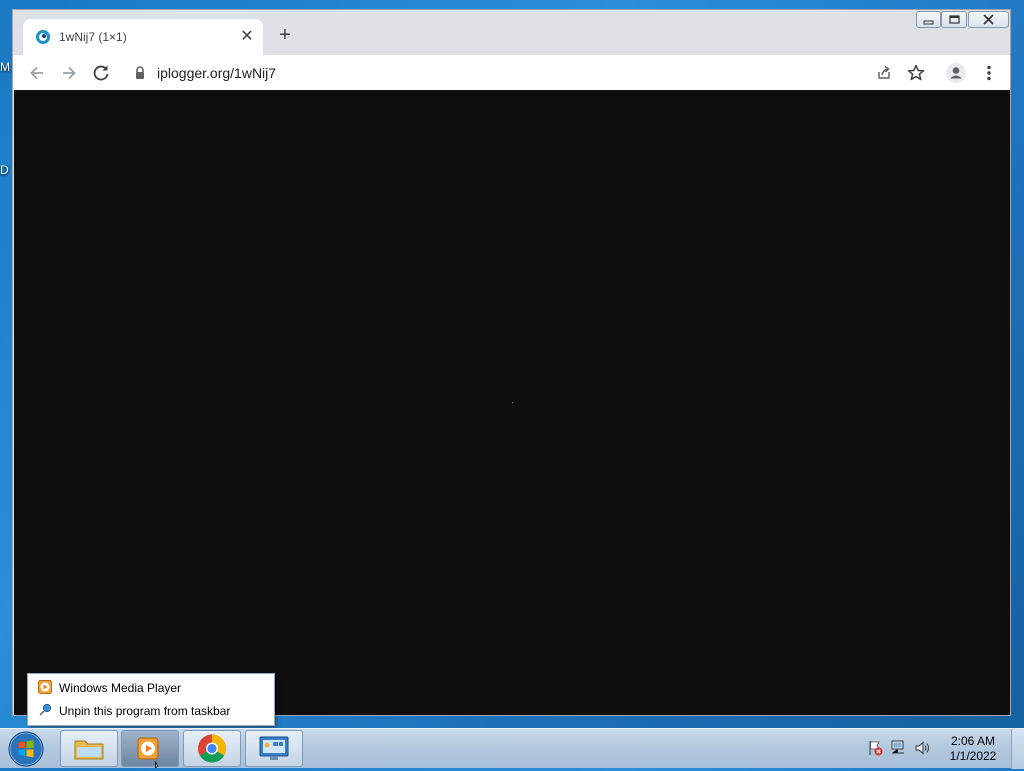  Describe the element at coordinates (120, 688) in the screenshot. I see `jump-list-label: Windows Media Player` at that location.